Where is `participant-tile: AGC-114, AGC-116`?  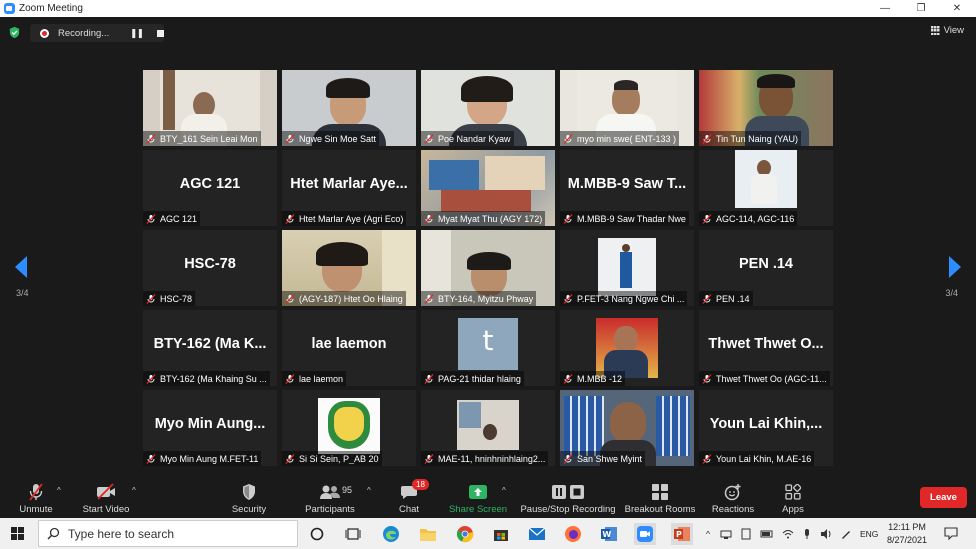 participant-tile: AGC-114, AGC-116 is located at coordinates (766, 188).